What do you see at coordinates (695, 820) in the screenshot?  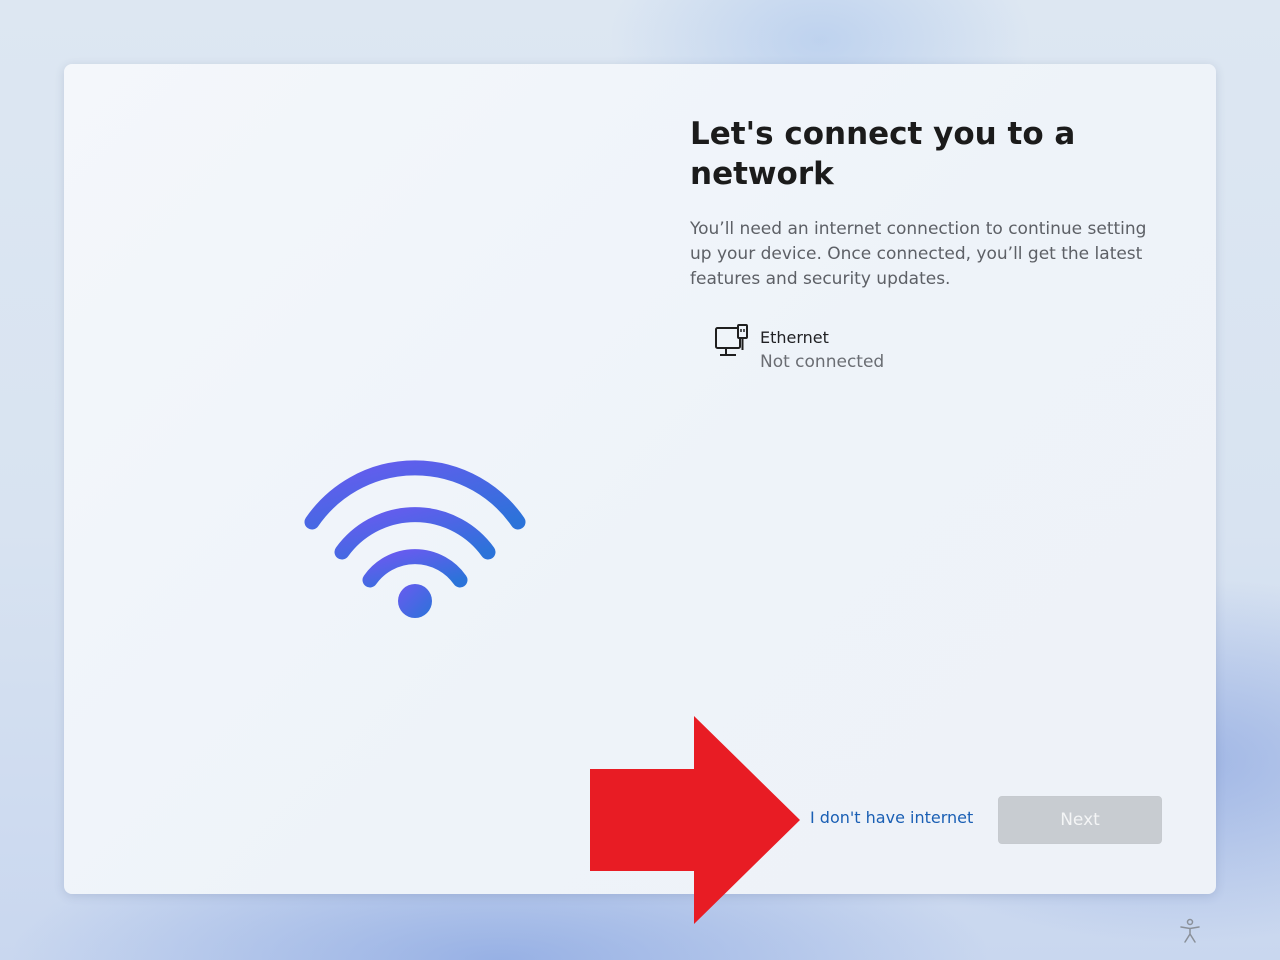 I see `red-arrow-icon` at bounding box center [695, 820].